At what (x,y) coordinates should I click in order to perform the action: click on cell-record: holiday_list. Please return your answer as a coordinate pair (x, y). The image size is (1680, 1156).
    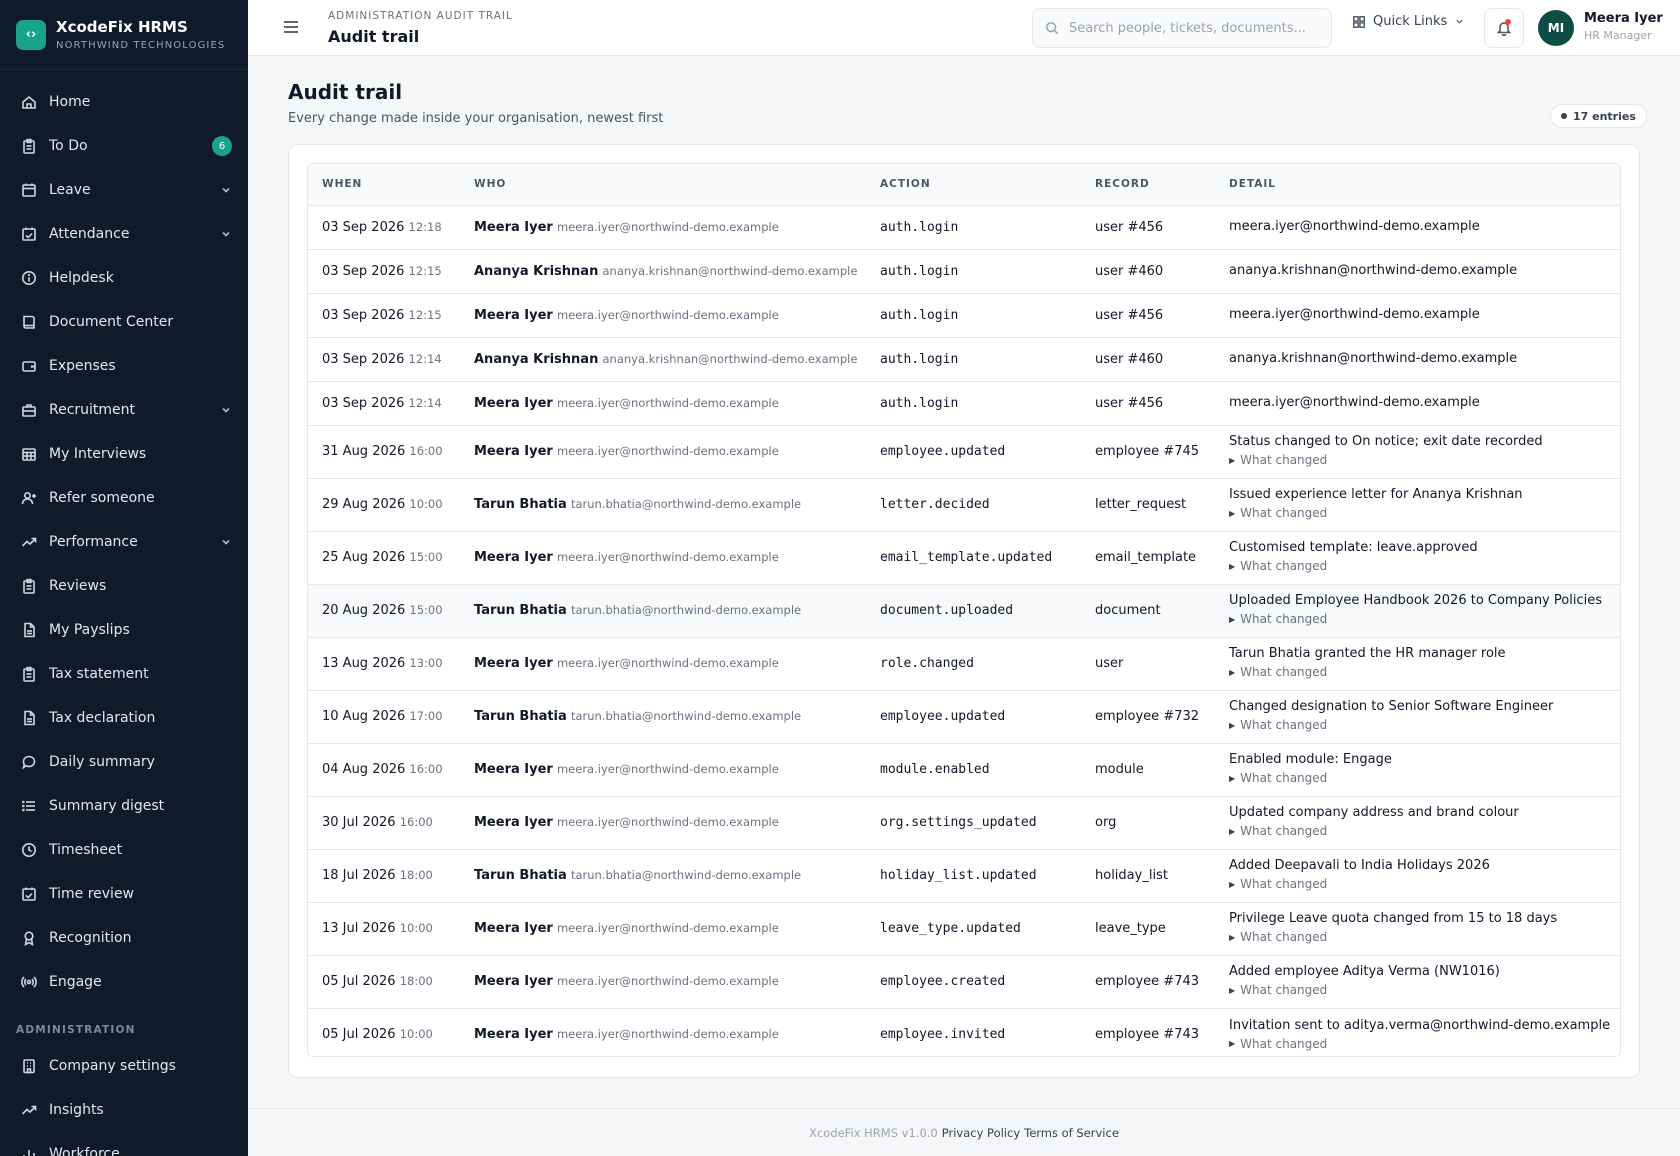
    Looking at the image, I should click on (1148, 876).